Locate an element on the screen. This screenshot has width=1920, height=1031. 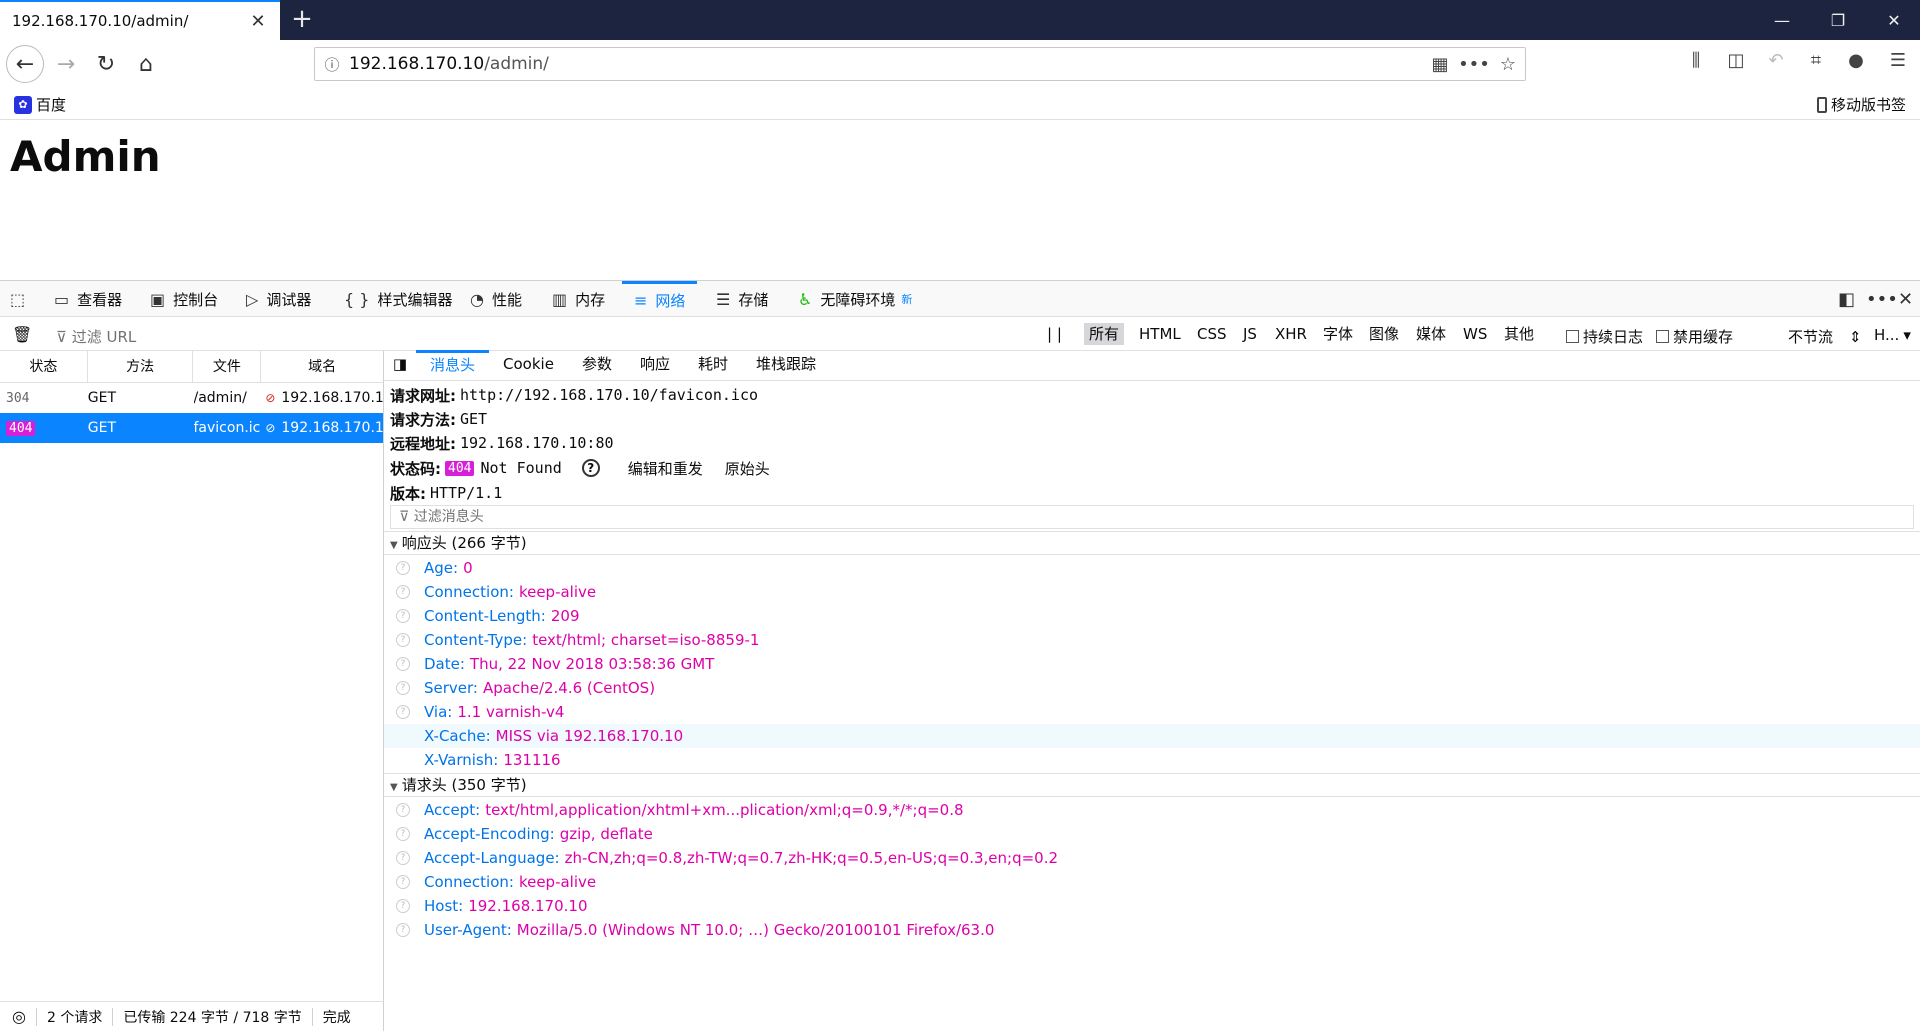
header-row: ? Connection: keep-alive is located at coordinates (1152, 592).